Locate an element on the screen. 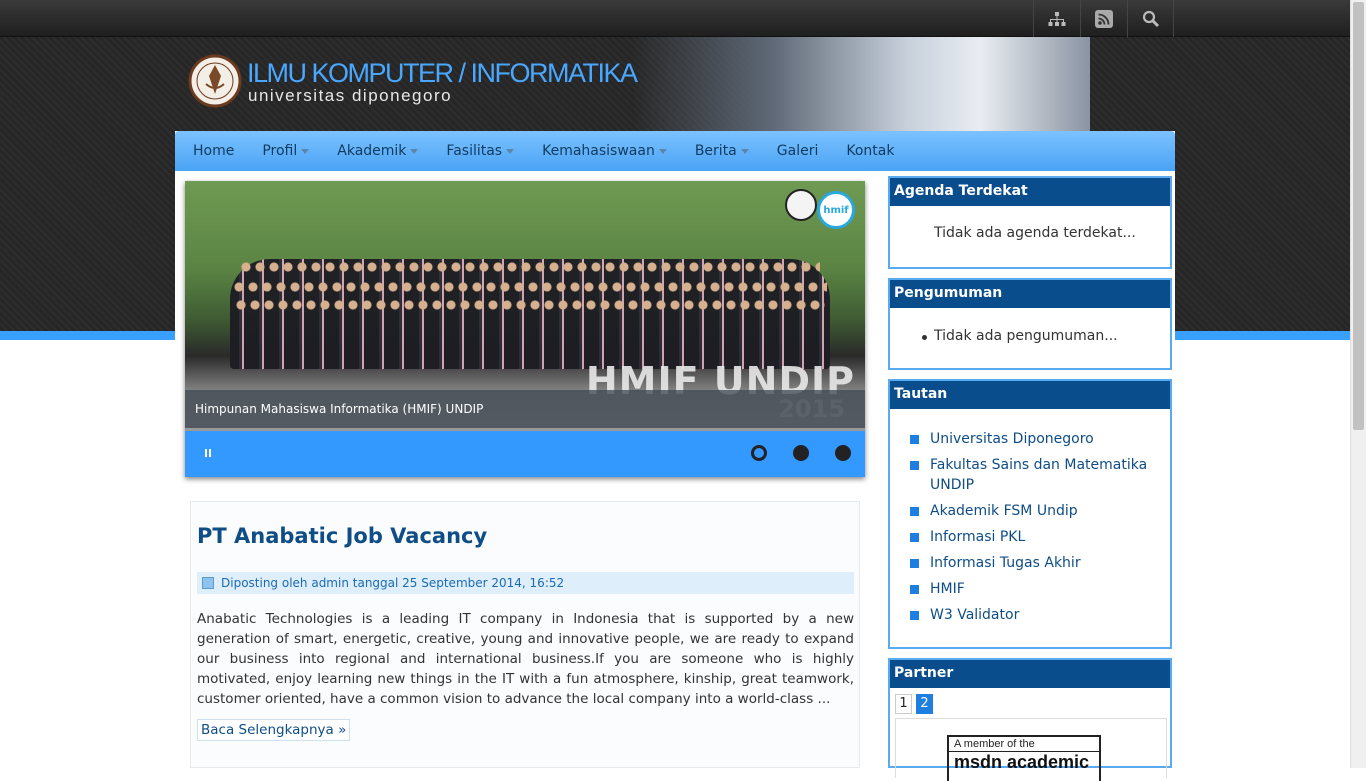 This screenshot has height=781, width=1366. link-item: Informasi Tugas Akhir is located at coordinates (1028, 563).